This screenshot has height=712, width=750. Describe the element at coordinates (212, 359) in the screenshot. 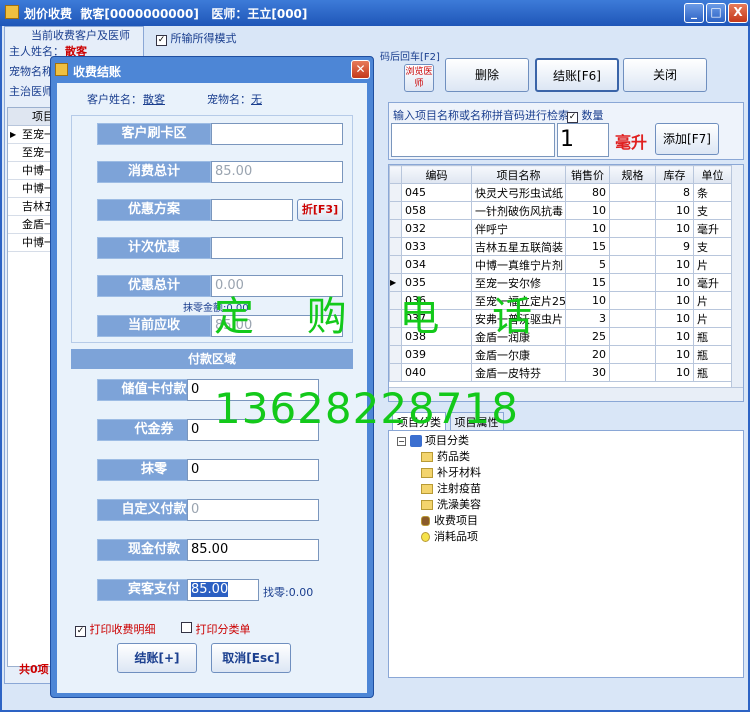

I see `payment-section-header: 付款区域` at that location.